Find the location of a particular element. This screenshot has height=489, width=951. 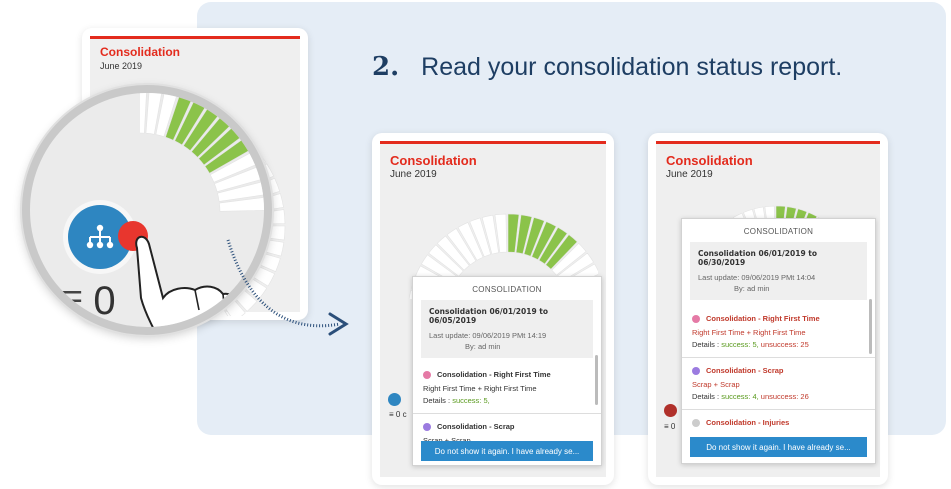

step-number: 2. is located at coordinates (386, 67).